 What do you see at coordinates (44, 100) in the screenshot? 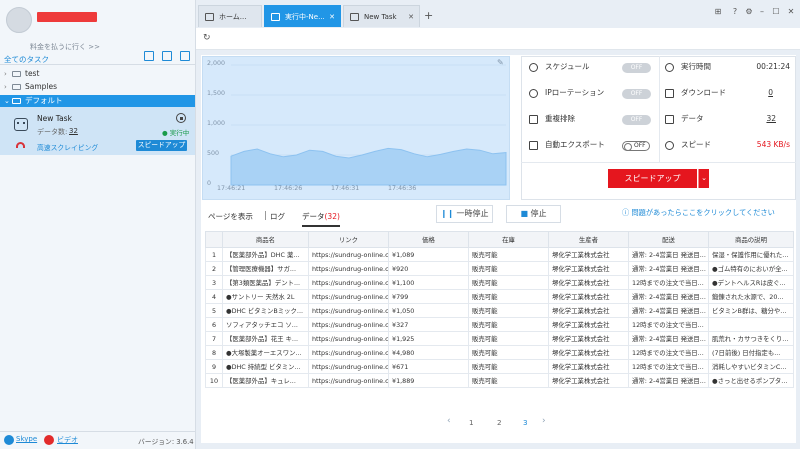
I see `tree-item-label: デフォルト` at bounding box center [44, 100].